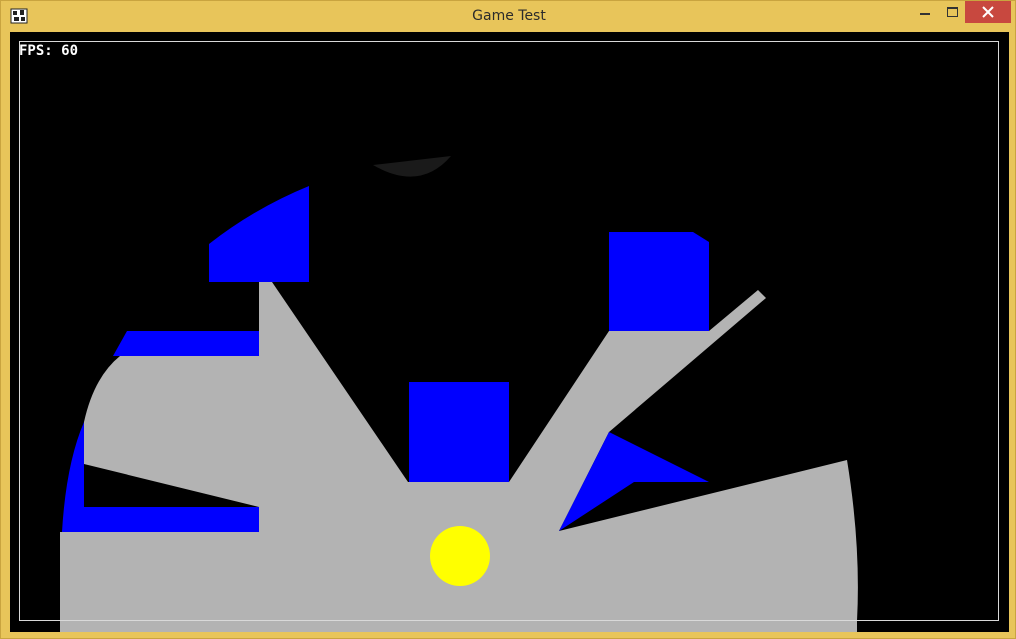 The width and height of the screenshot is (1016, 639). I want to click on maximize-button, so click(952, 12).